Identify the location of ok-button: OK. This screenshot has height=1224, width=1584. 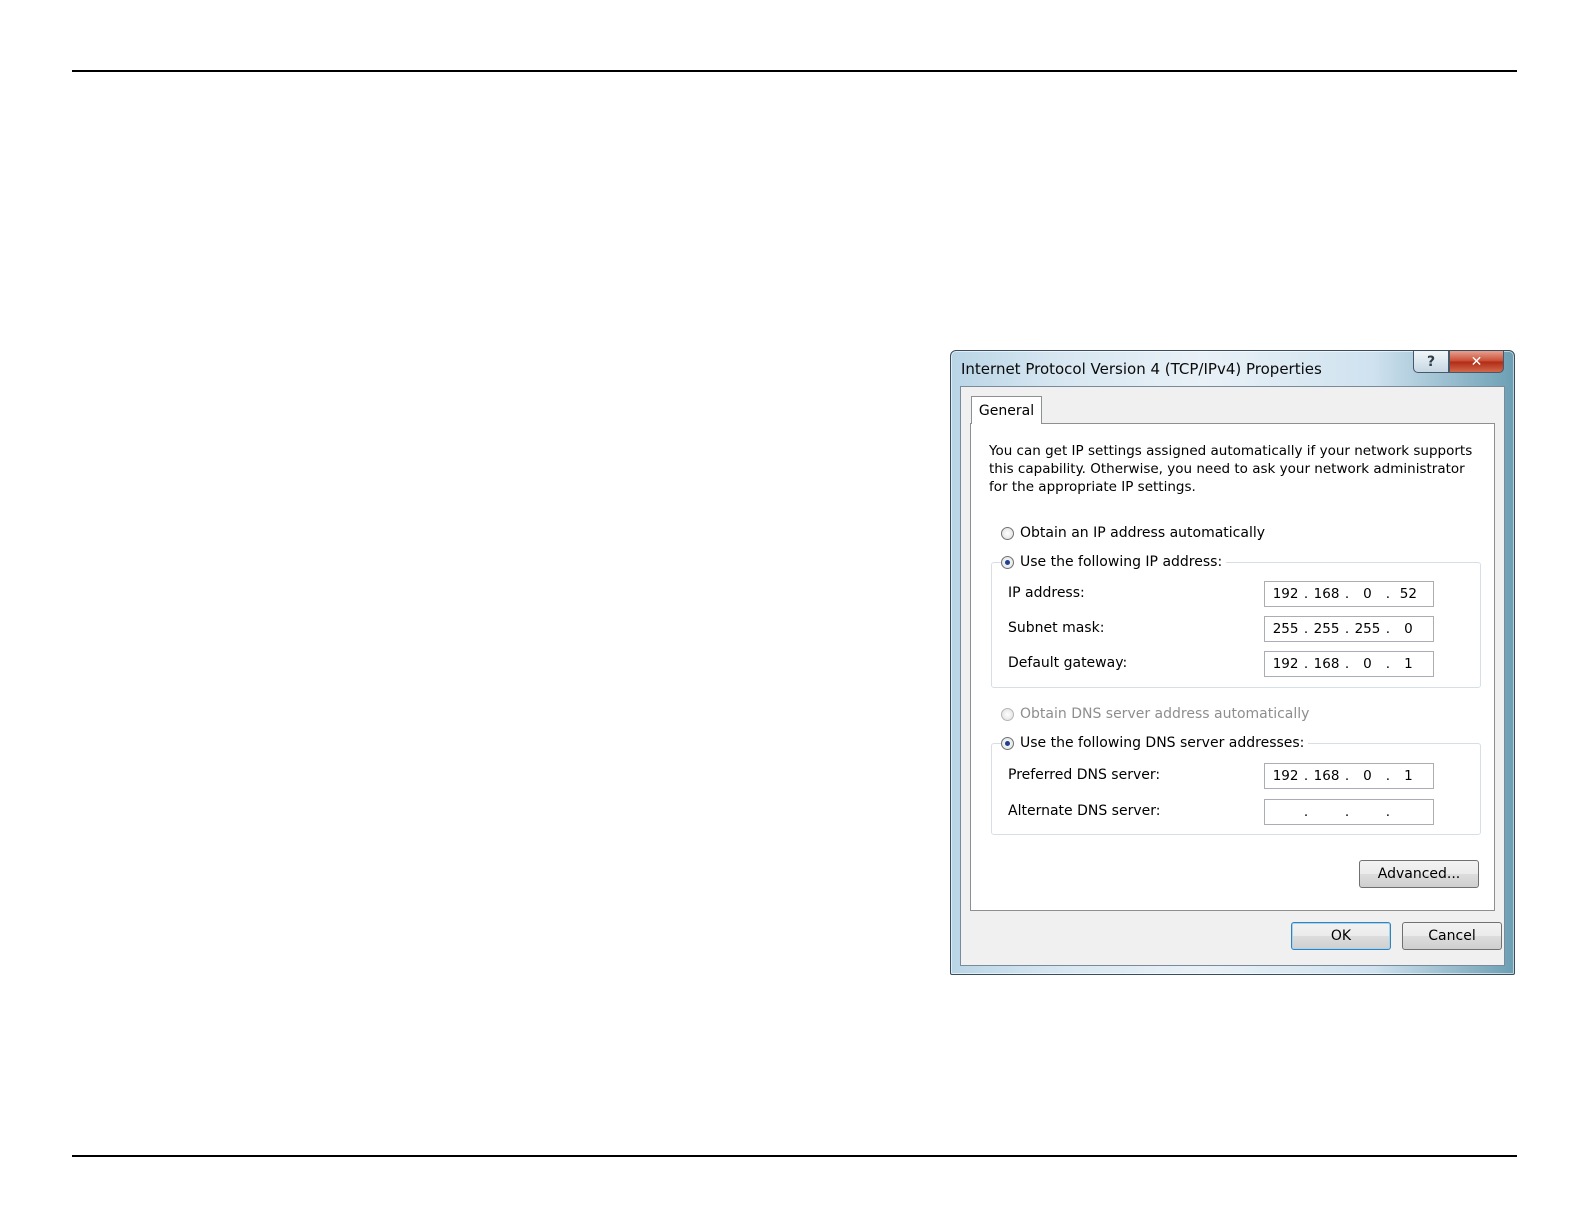
(1341, 936).